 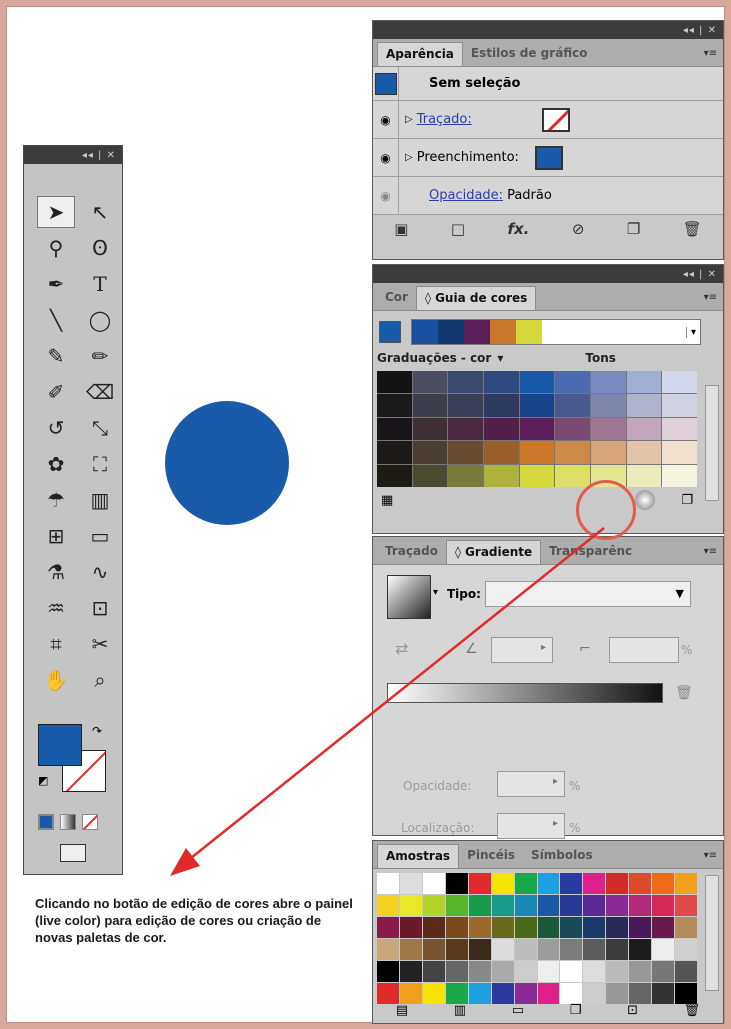 I want to click on duplicate-icon: ❐, so click(x=633, y=229).